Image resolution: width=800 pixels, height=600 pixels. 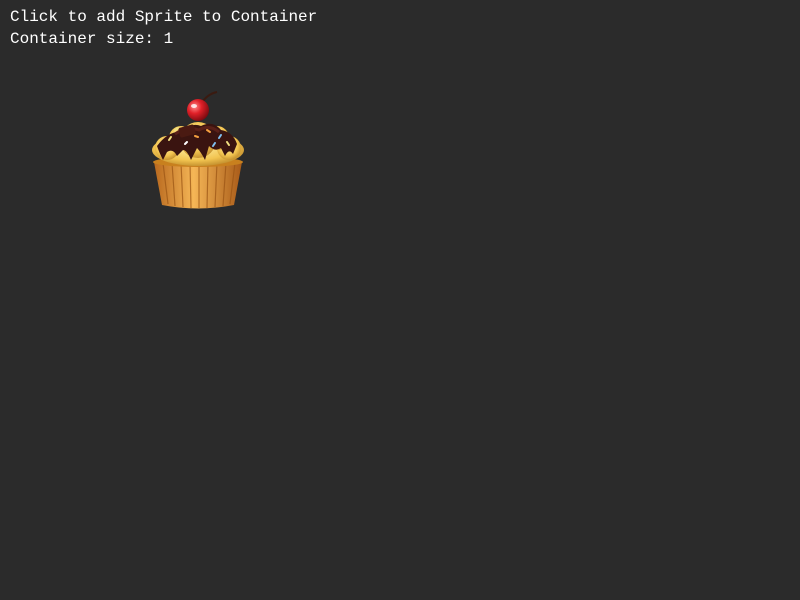 What do you see at coordinates (164, 17) in the screenshot?
I see `instruction-text: Click to add Sprite to Container` at bounding box center [164, 17].